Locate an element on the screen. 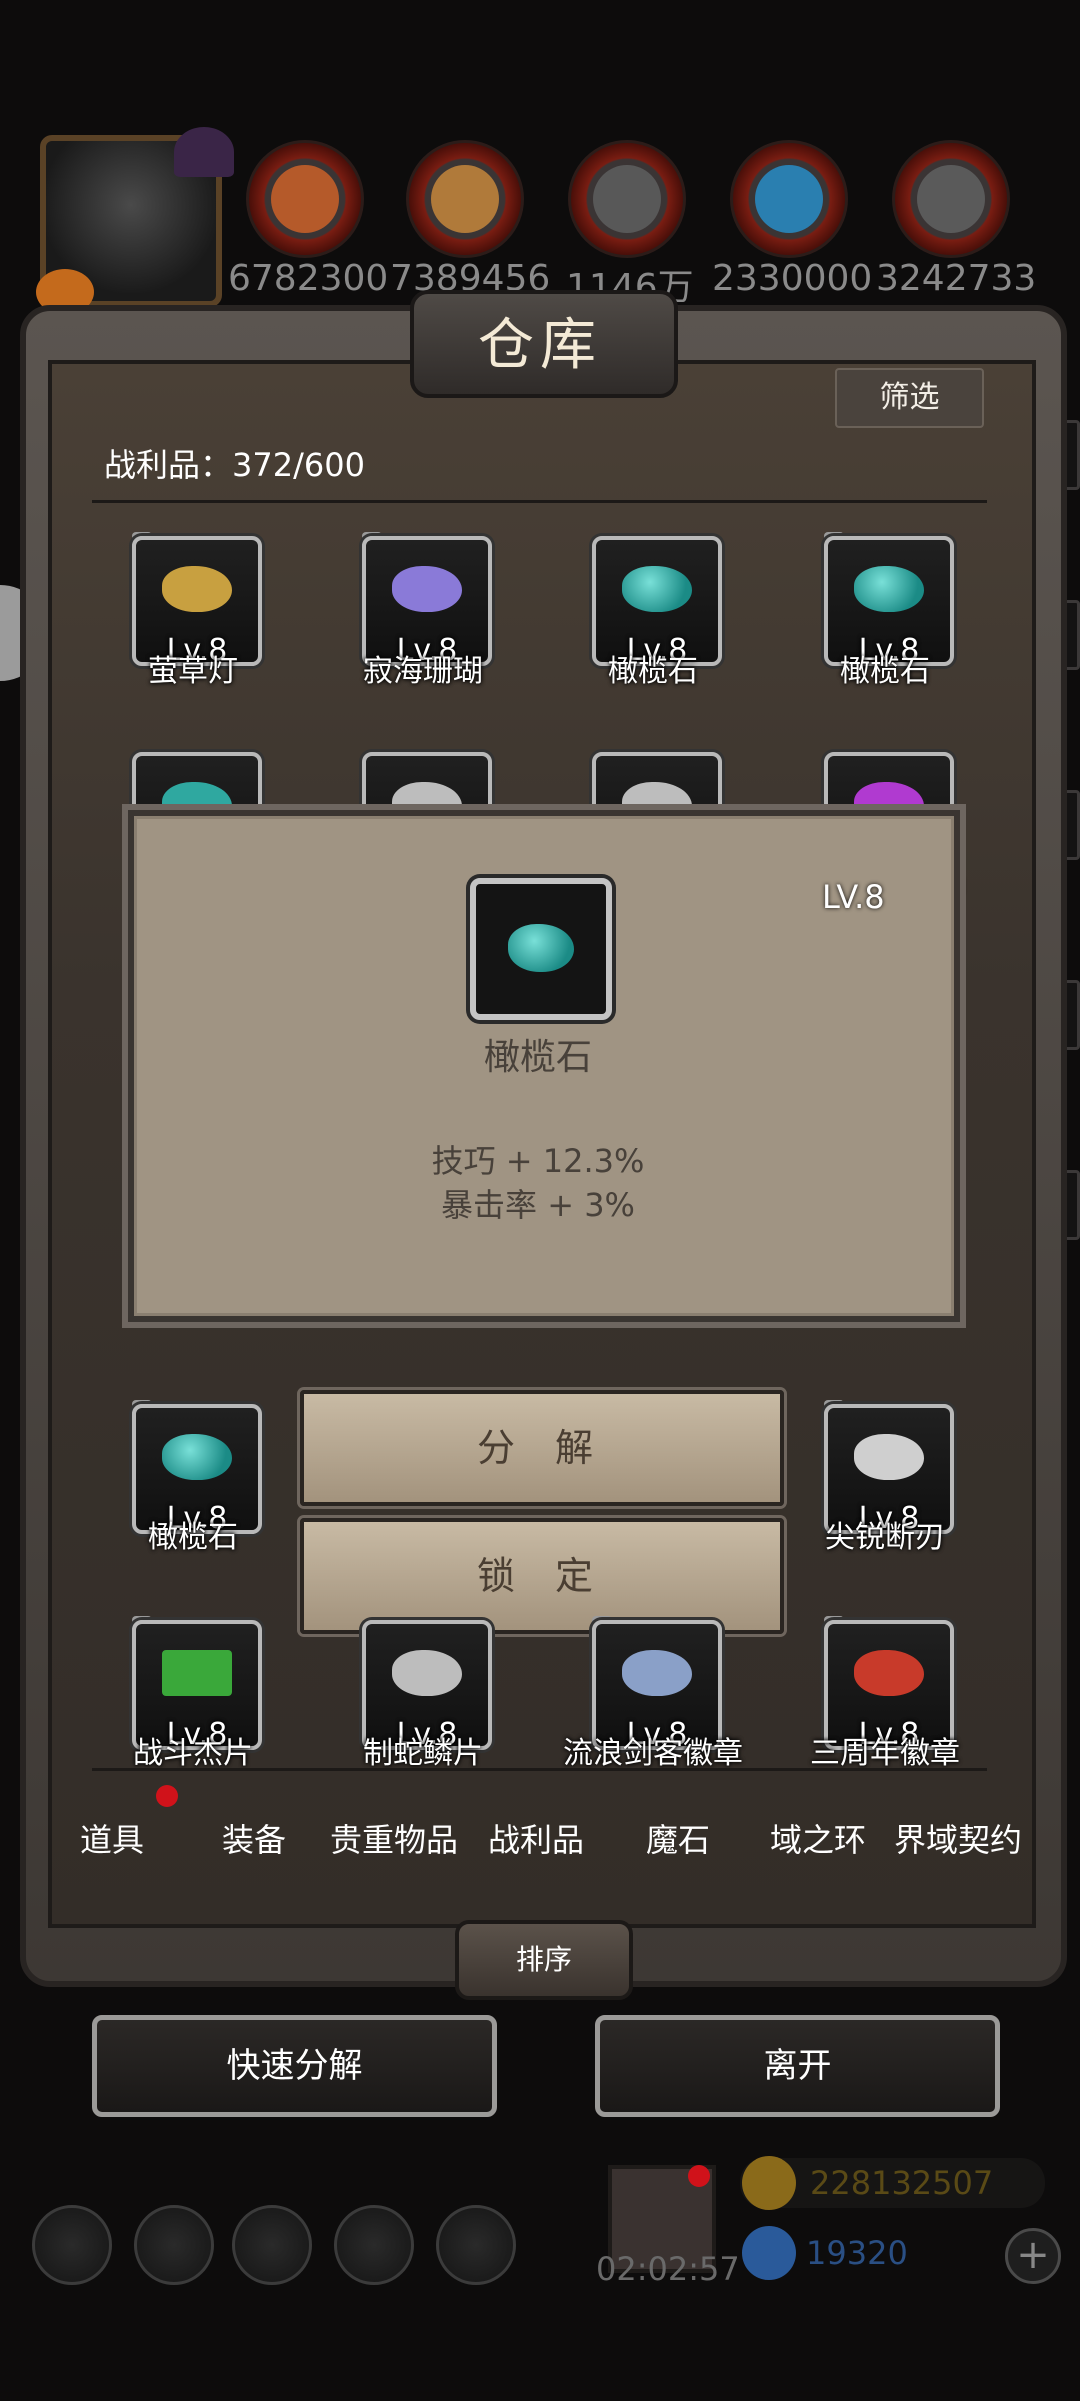  broken-blade-icon is located at coordinates (889, 1457).